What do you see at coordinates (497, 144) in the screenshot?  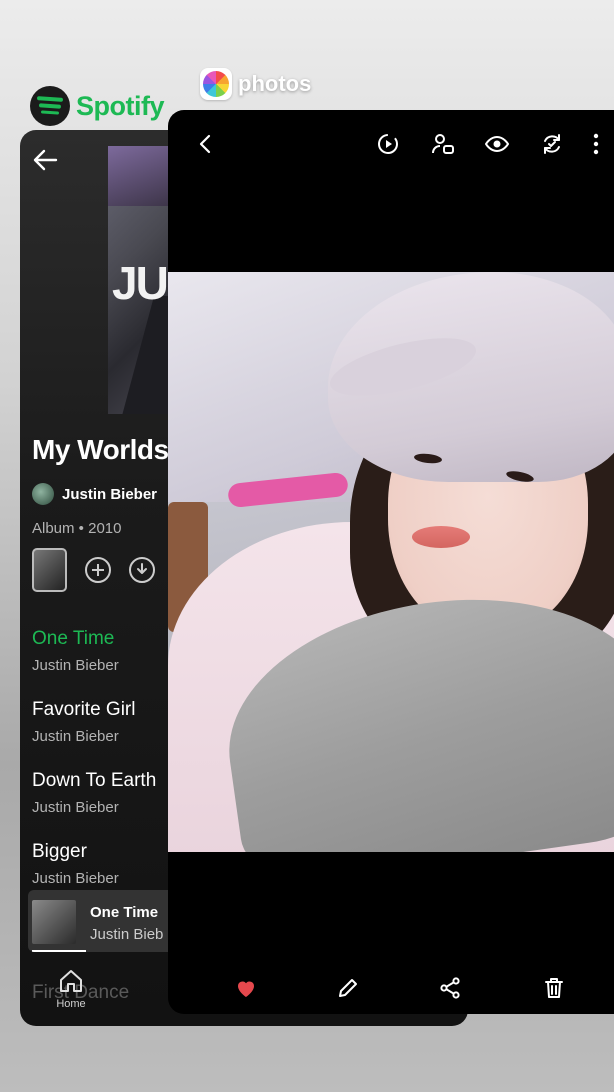 I see `eye-icon` at bounding box center [497, 144].